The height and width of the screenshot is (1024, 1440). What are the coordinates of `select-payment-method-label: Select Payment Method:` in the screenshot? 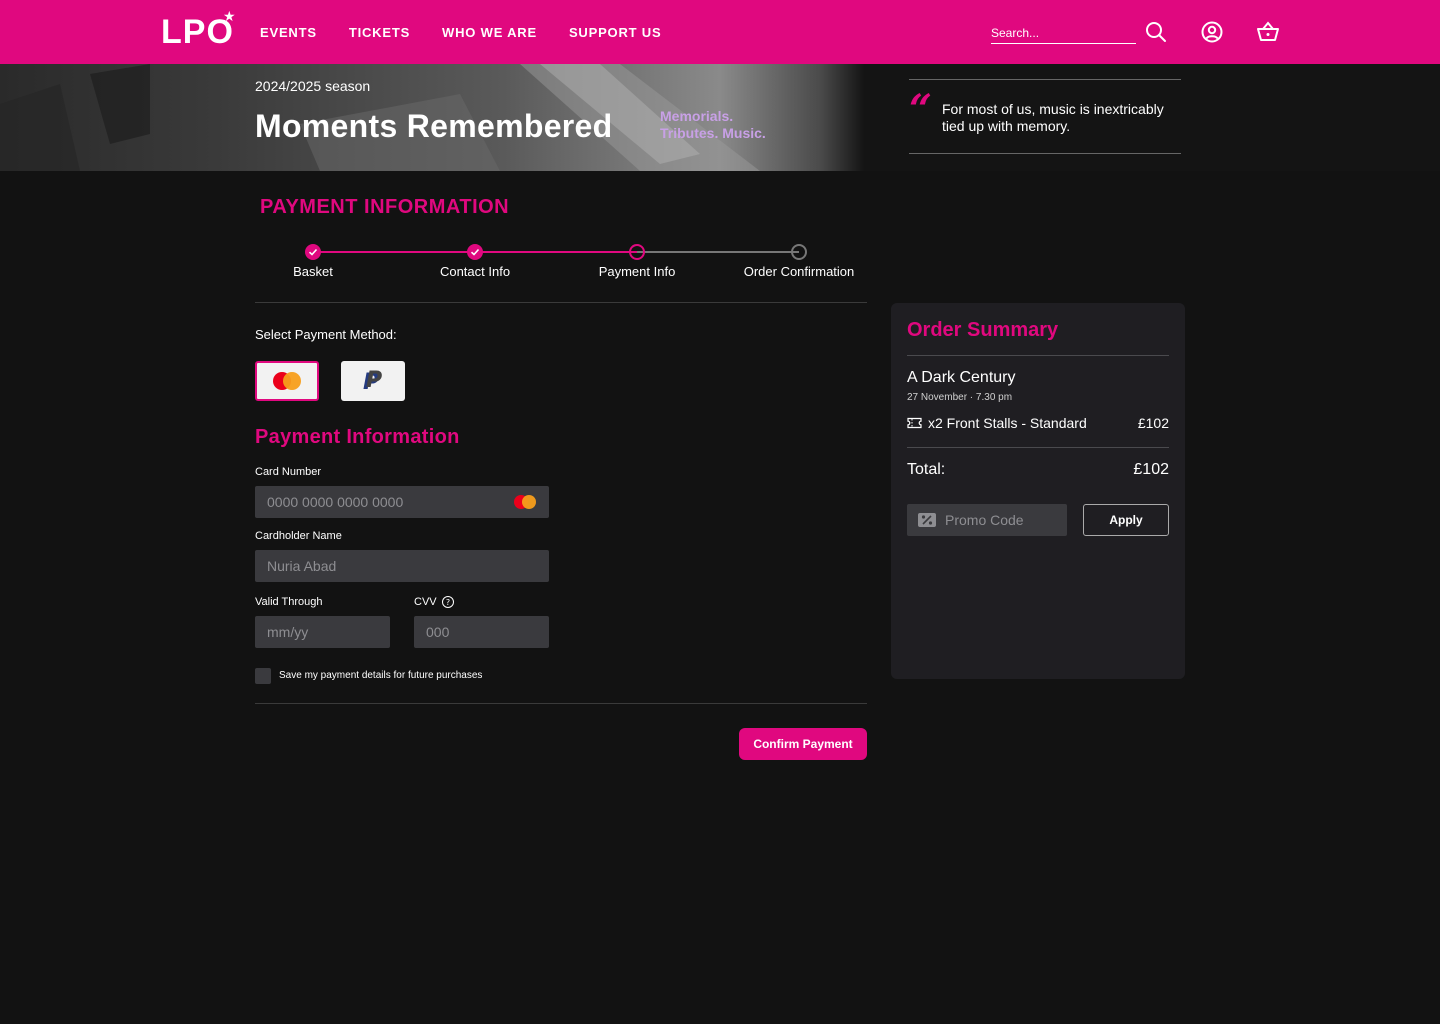 It's located at (326, 334).